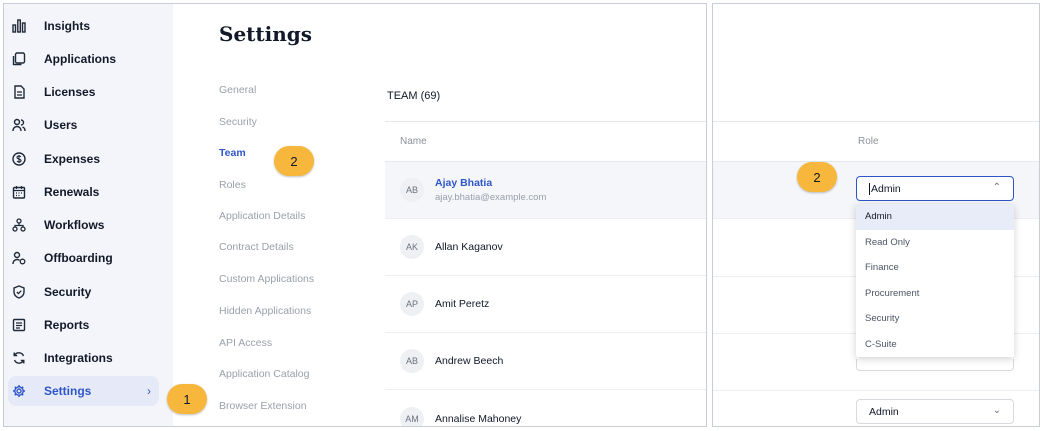 The width and height of the screenshot is (1043, 431). What do you see at coordinates (545, 247) in the screenshot?
I see `table-row: AK Allan Kaganov` at bounding box center [545, 247].